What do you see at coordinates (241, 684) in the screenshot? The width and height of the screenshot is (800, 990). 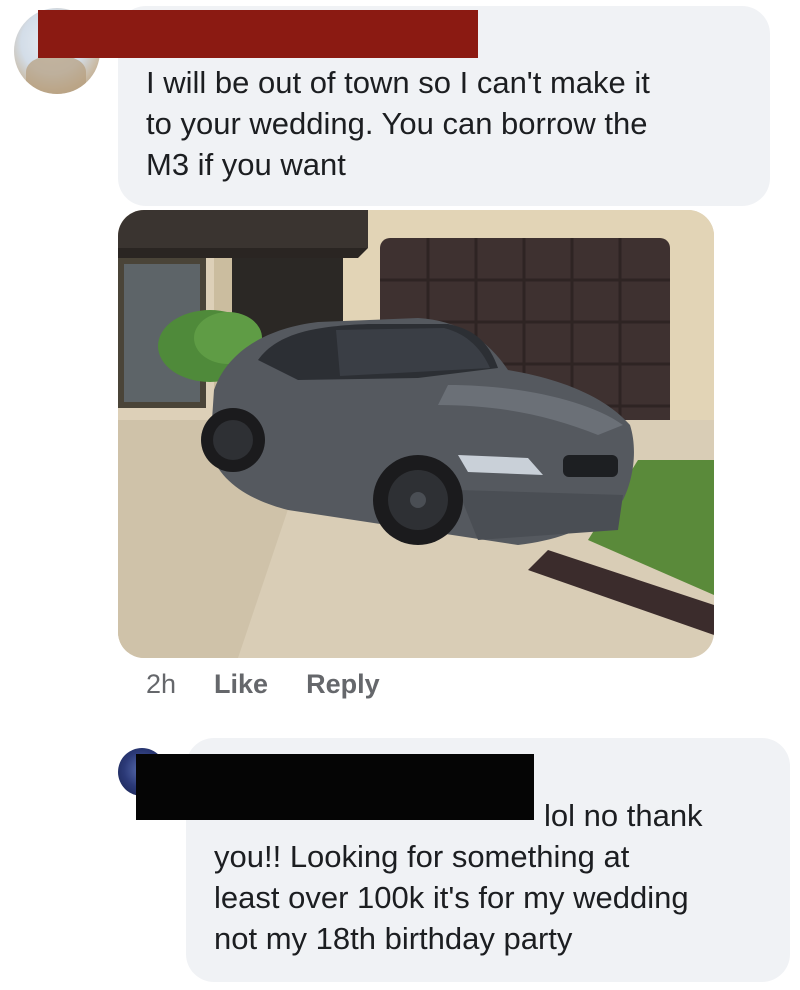 I see `like-button: Like` at bounding box center [241, 684].